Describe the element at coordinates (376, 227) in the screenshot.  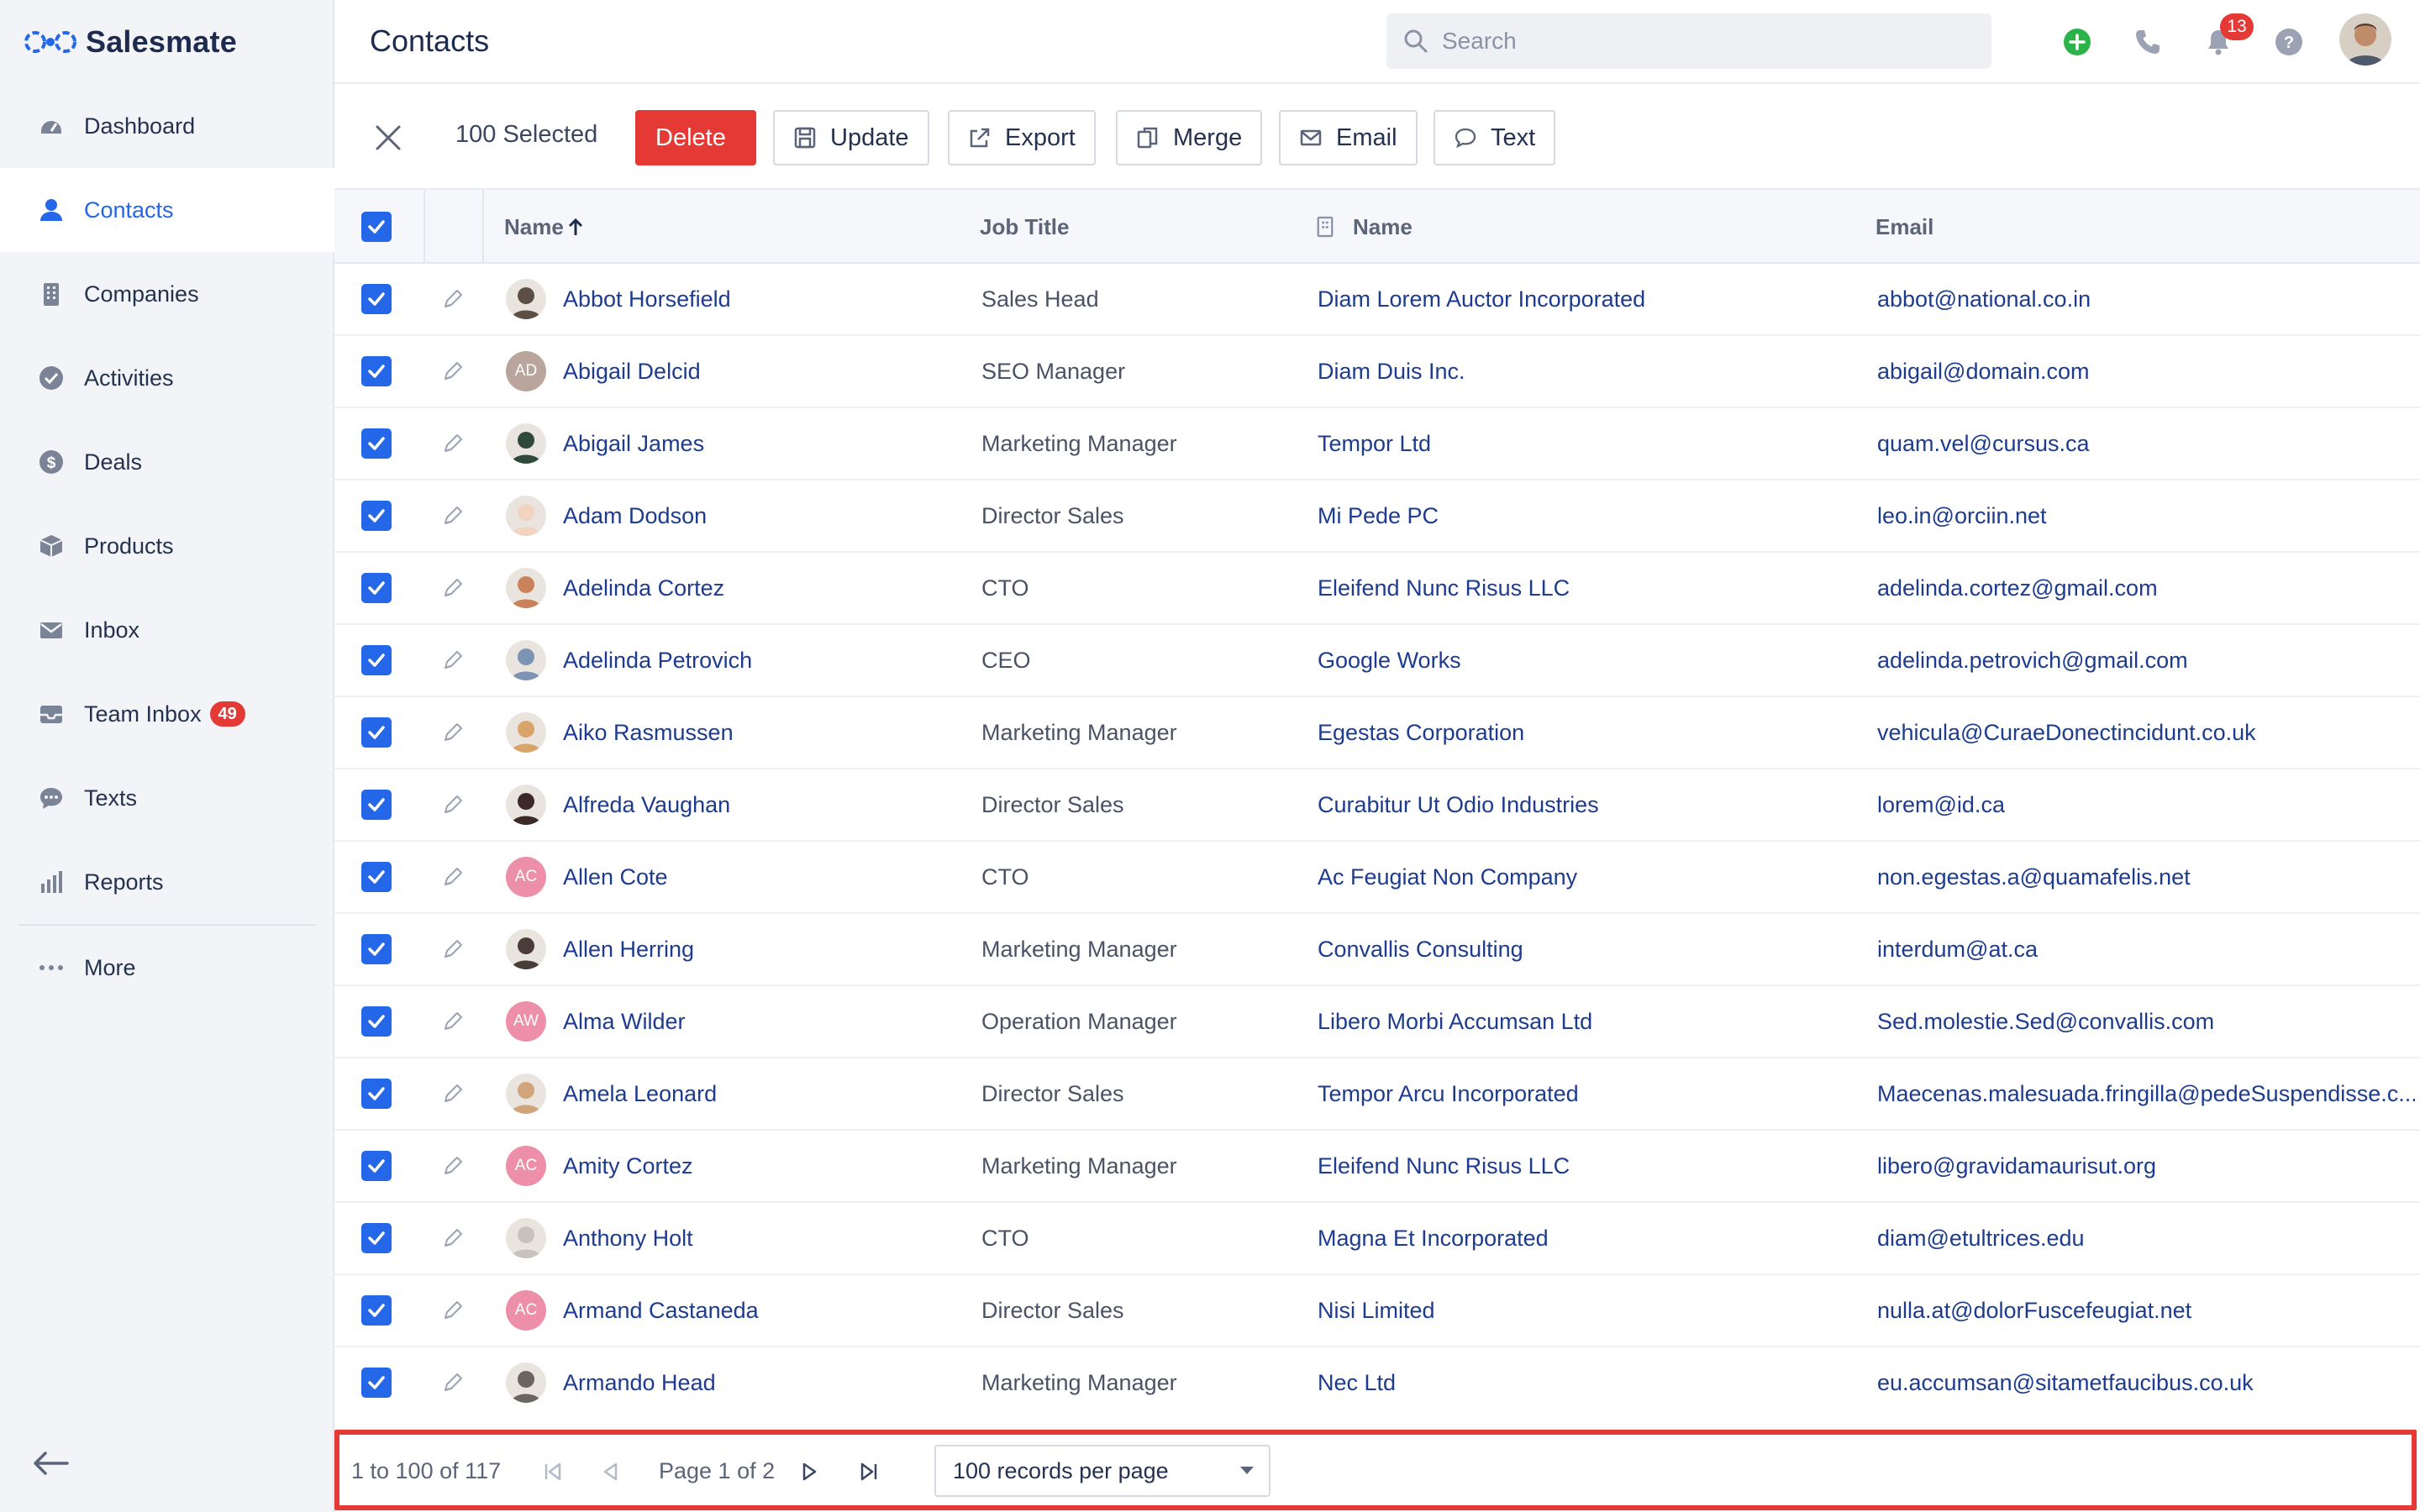
I see `select-all-checkbox` at that location.